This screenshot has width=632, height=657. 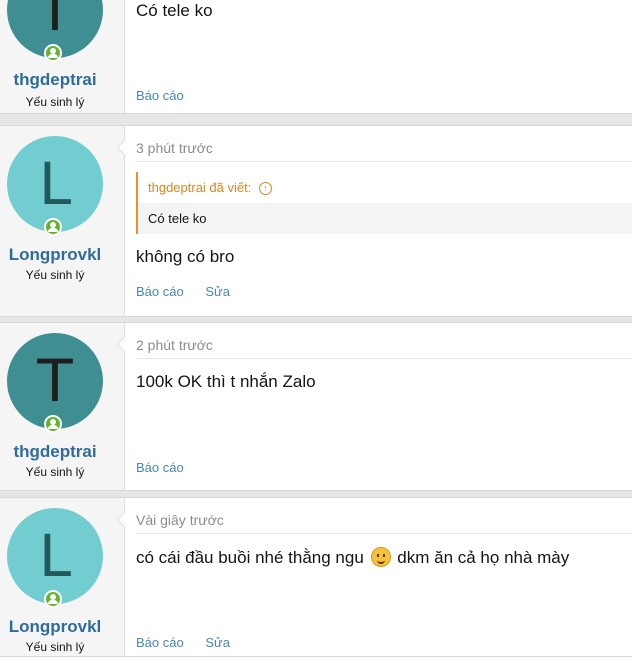 I want to click on quote-block: thgdeptrai đã viết: ↑ Có tele ko, so click(x=384, y=203).